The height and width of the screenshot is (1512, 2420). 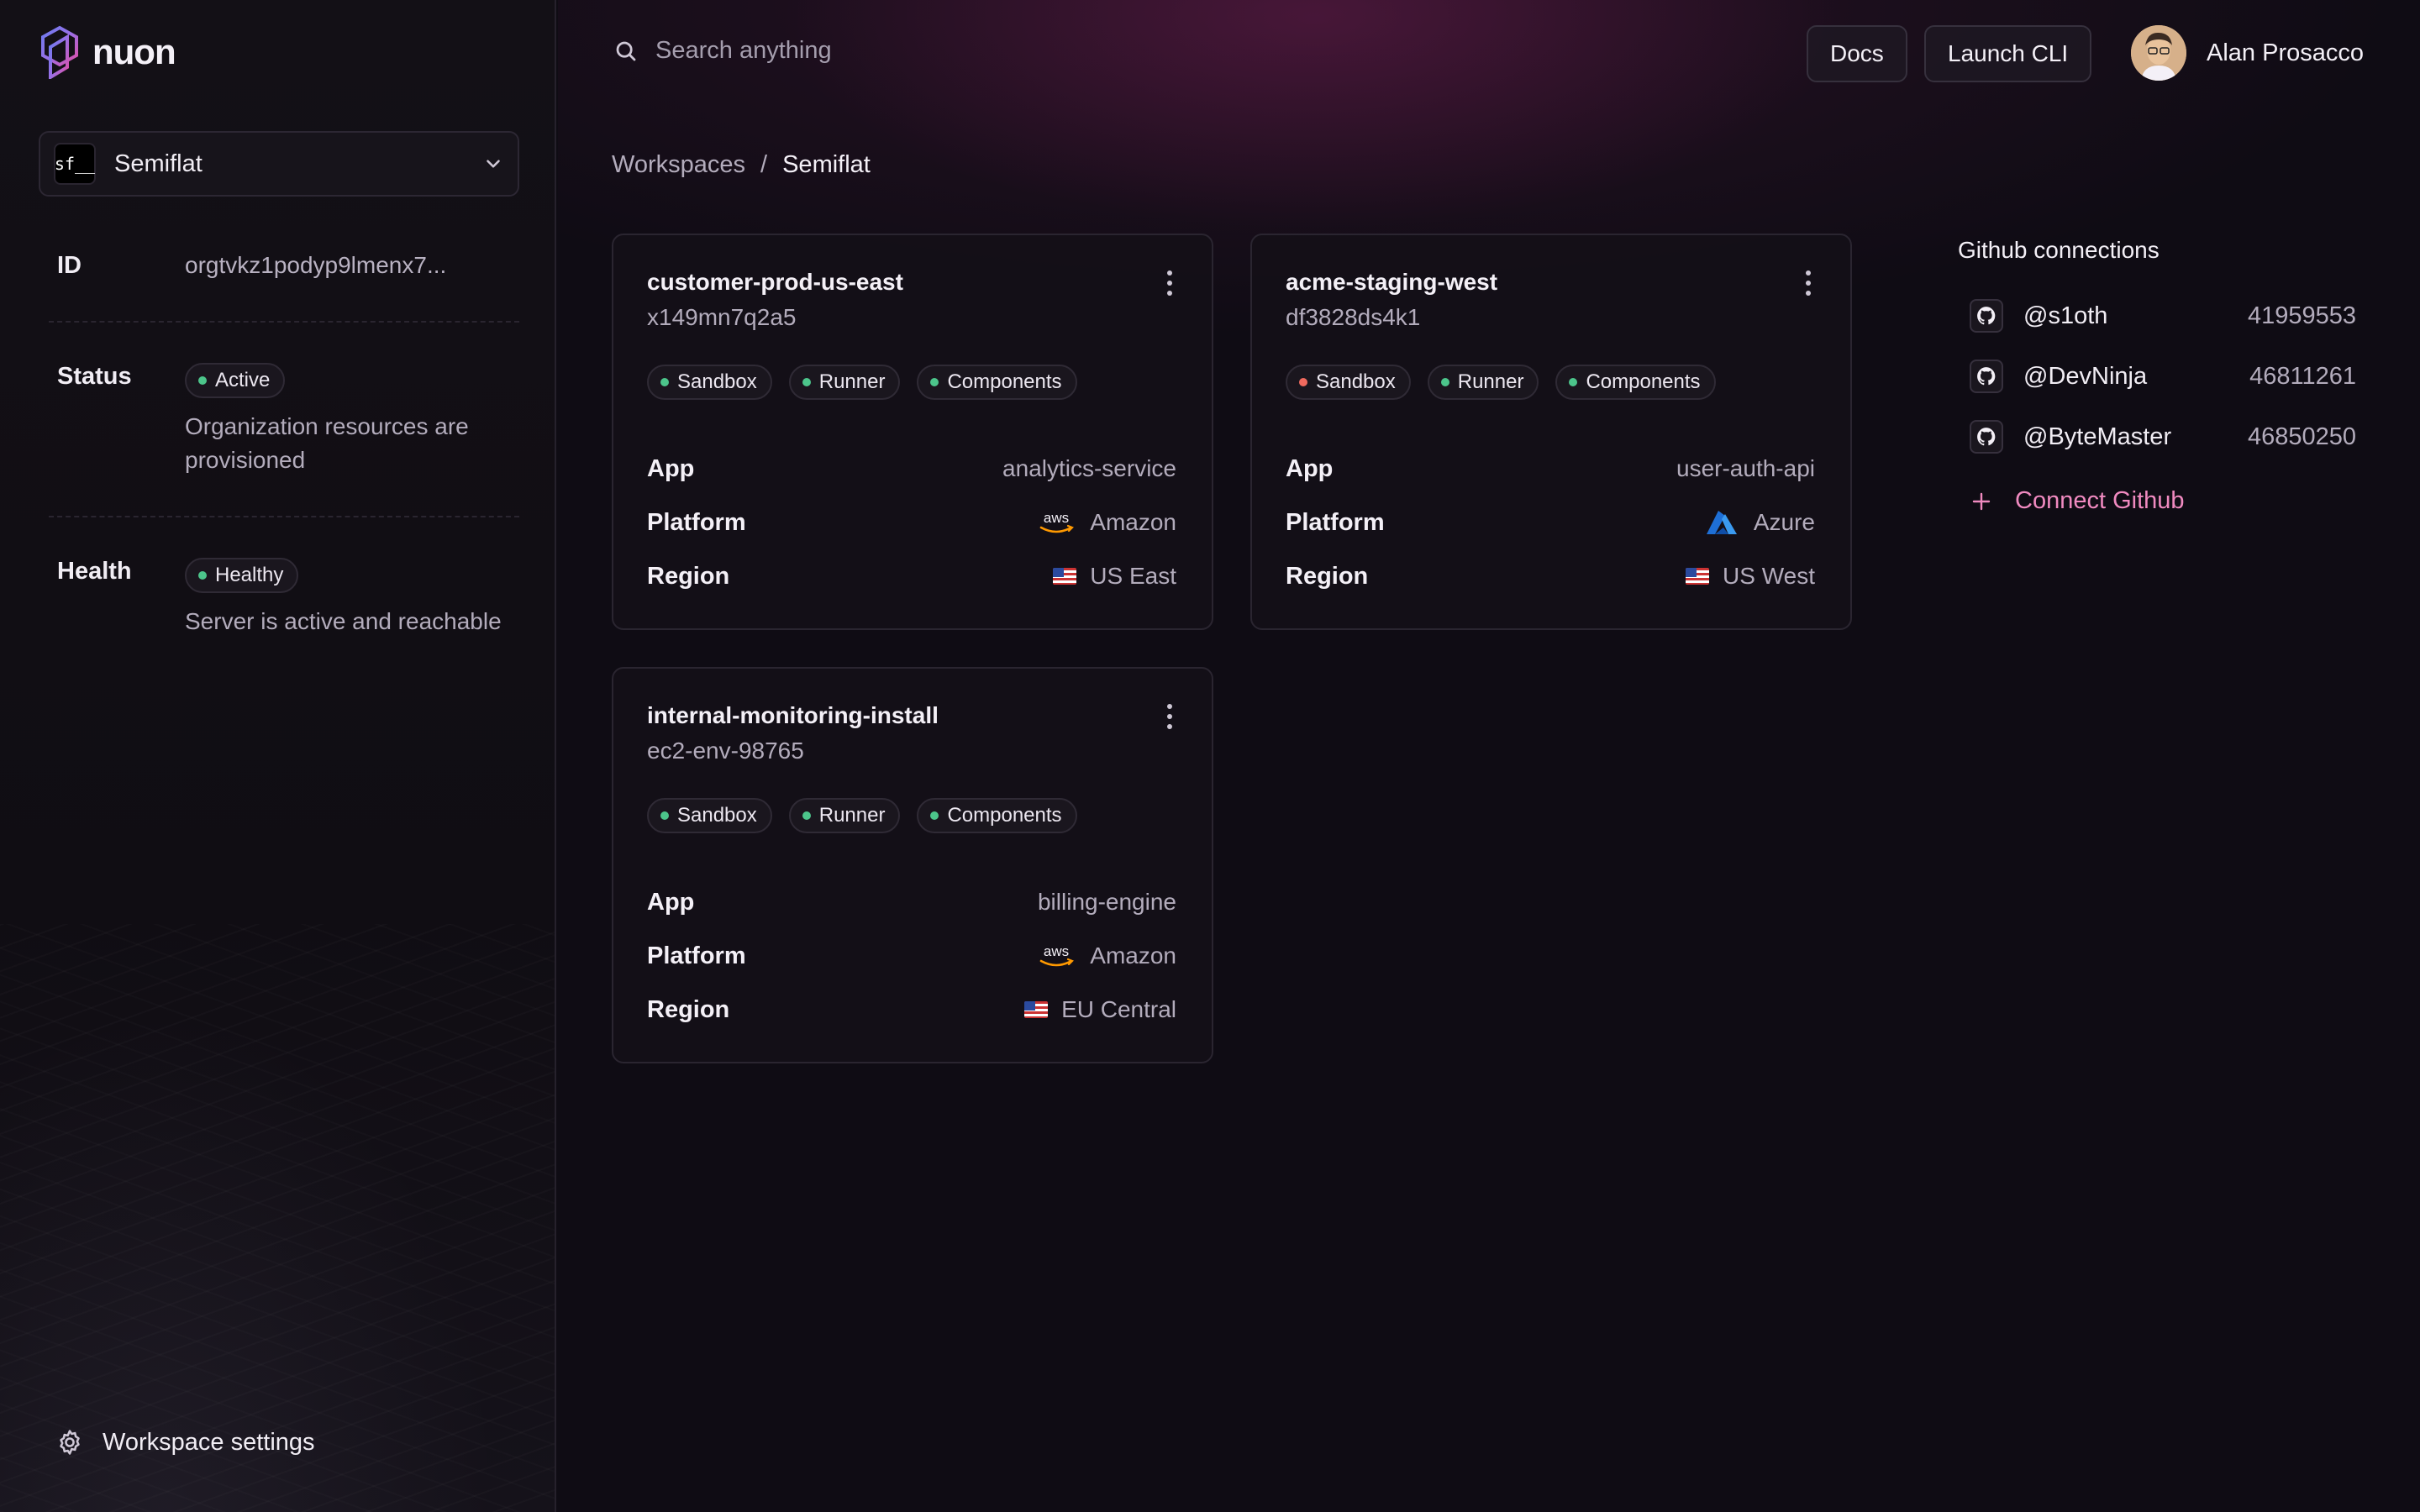 What do you see at coordinates (911, 1009) in the screenshot?
I see `region-row: Region EU Central` at bounding box center [911, 1009].